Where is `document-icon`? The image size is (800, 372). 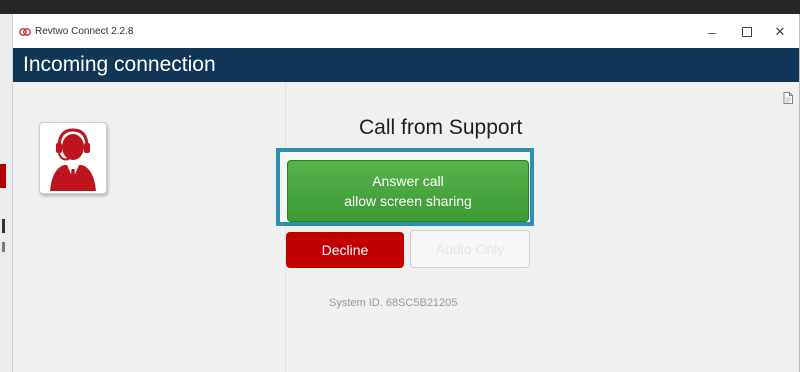
document-icon is located at coordinates (788, 98).